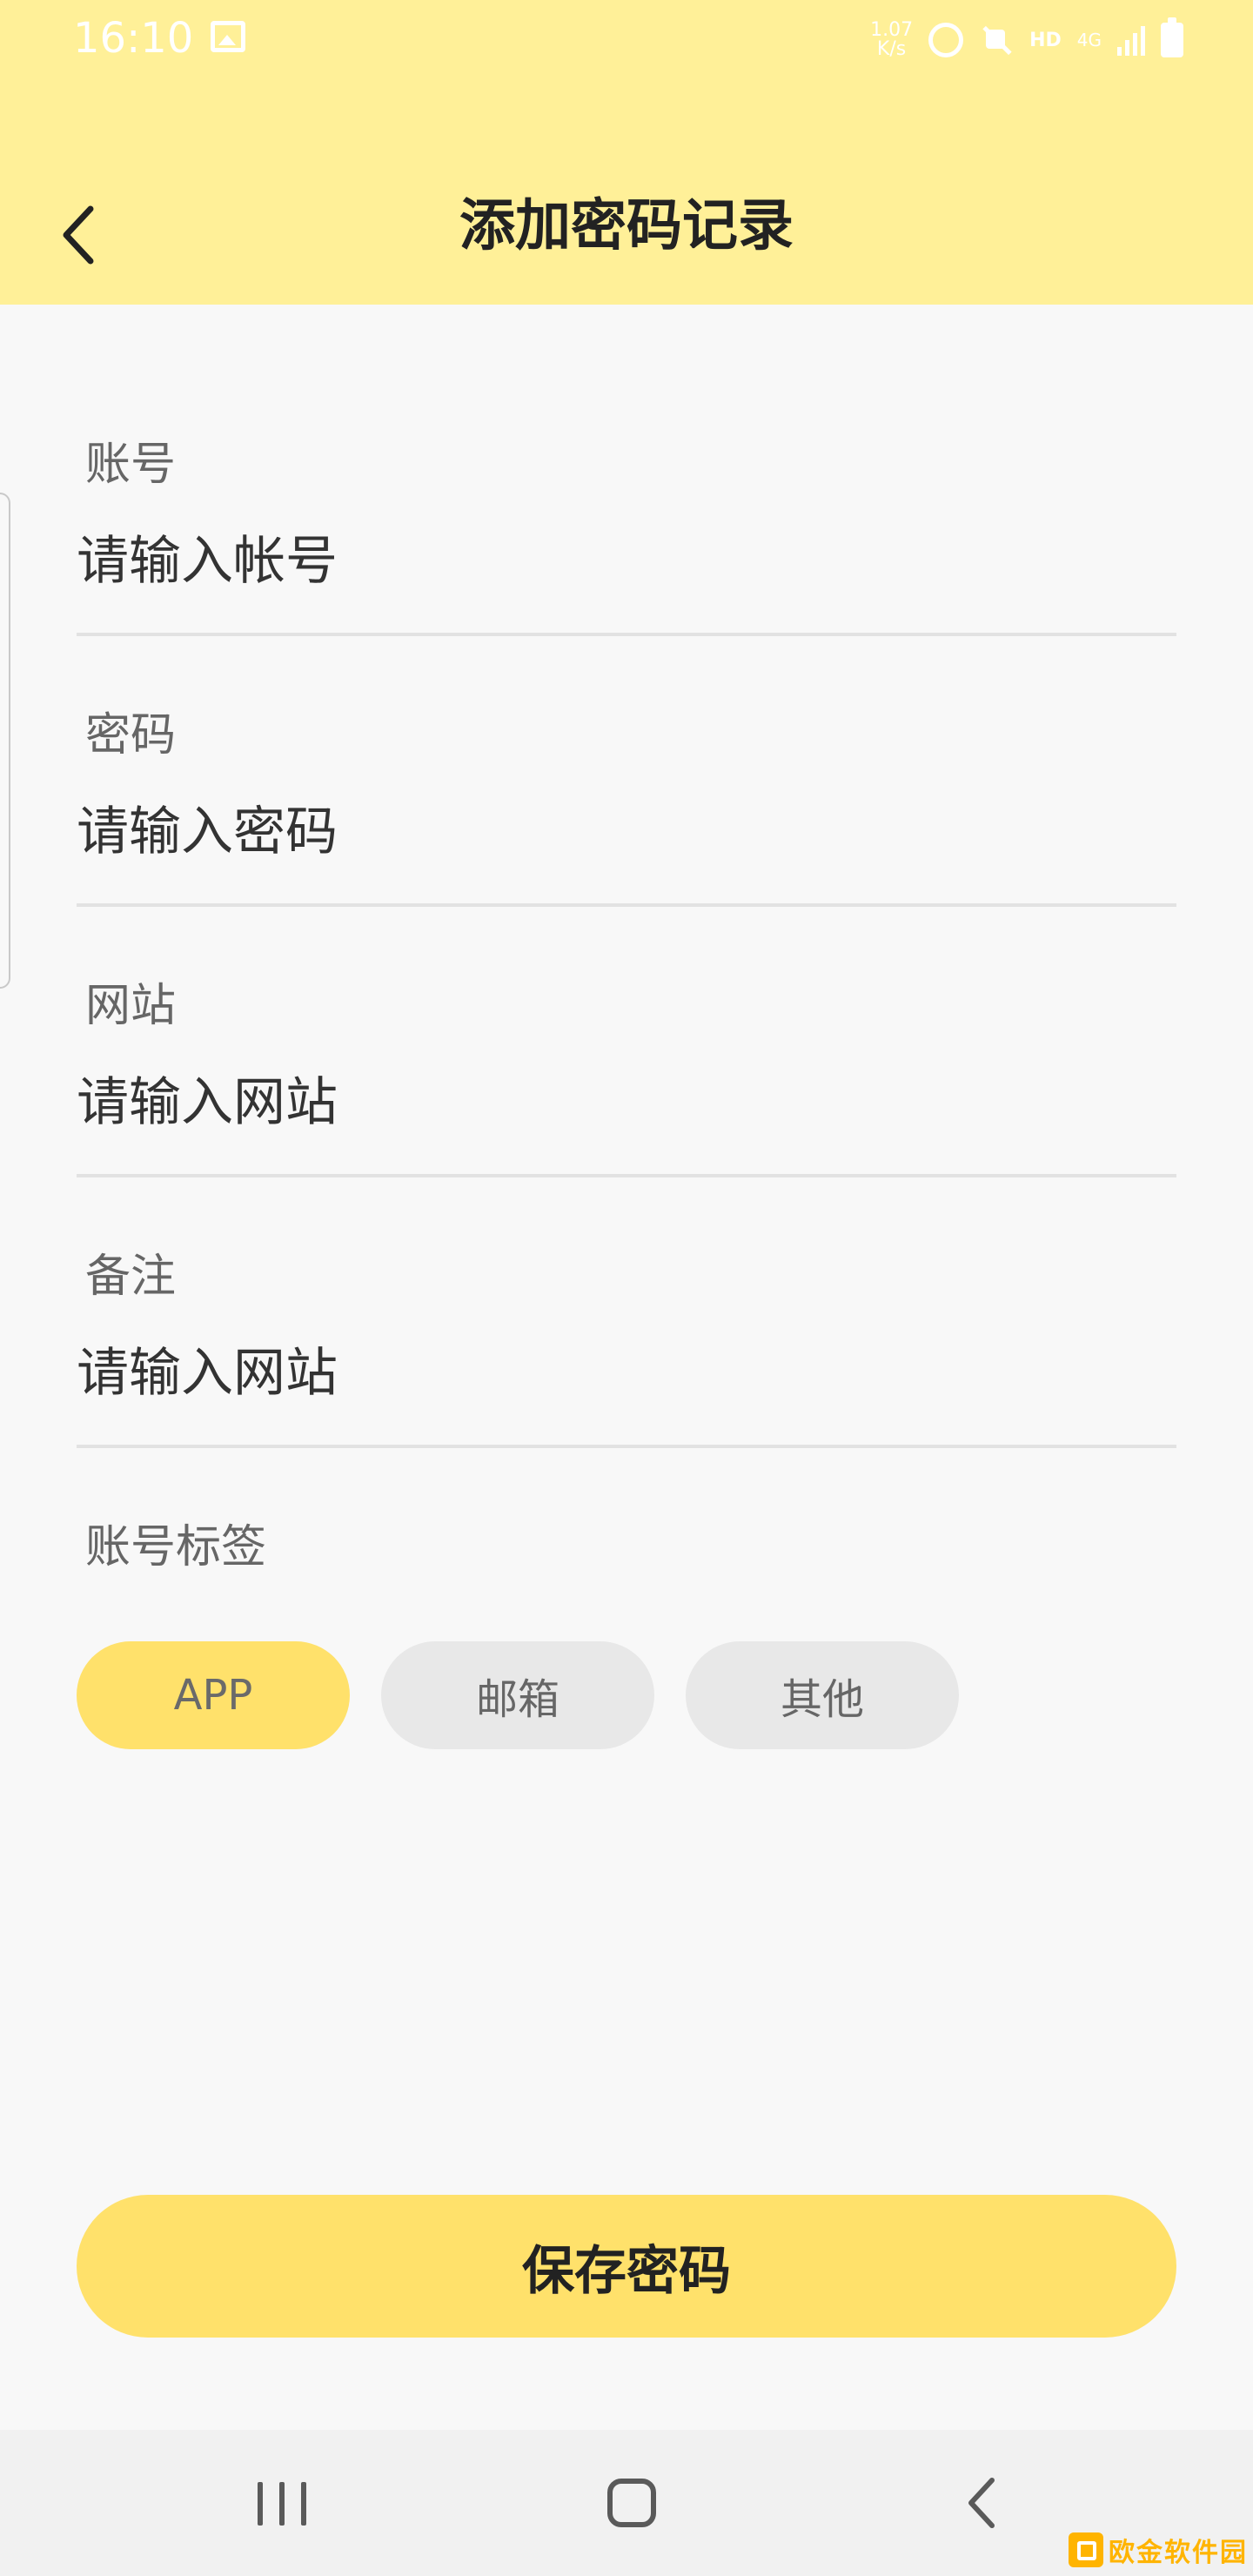 This screenshot has height=2576, width=1253. Describe the element at coordinates (131, 465) in the screenshot. I see `account-label: 账号` at that location.